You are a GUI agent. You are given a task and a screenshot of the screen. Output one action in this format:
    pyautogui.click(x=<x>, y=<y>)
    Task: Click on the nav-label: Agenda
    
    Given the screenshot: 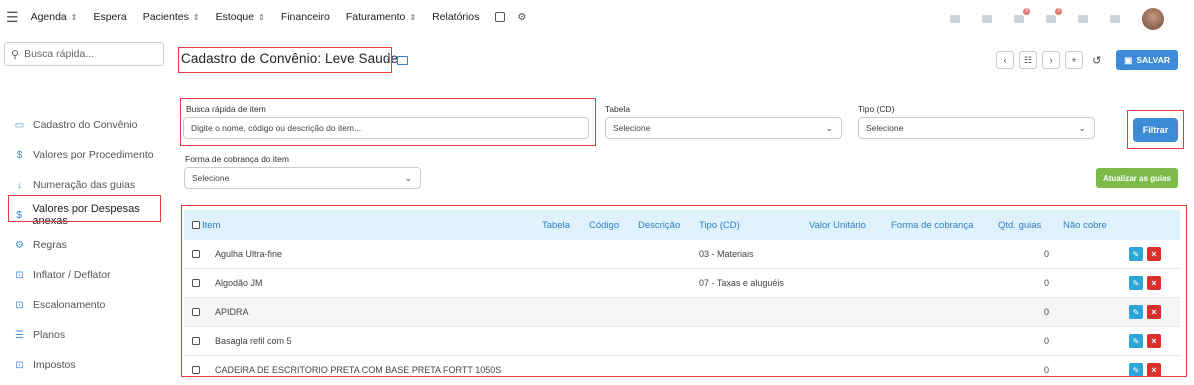 What is the action you would take?
    pyautogui.click(x=48, y=17)
    